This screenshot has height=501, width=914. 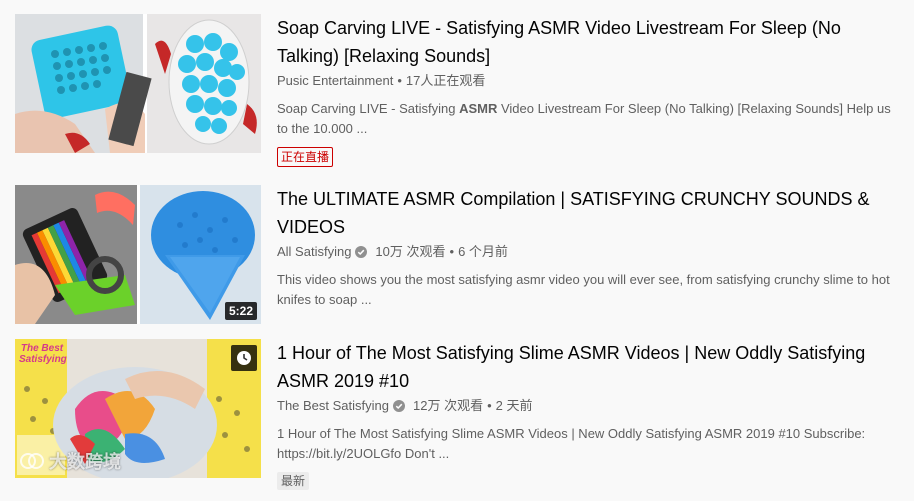 What do you see at coordinates (410, 251) in the screenshot?
I see `view-count: 10万 次观看` at bounding box center [410, 251].